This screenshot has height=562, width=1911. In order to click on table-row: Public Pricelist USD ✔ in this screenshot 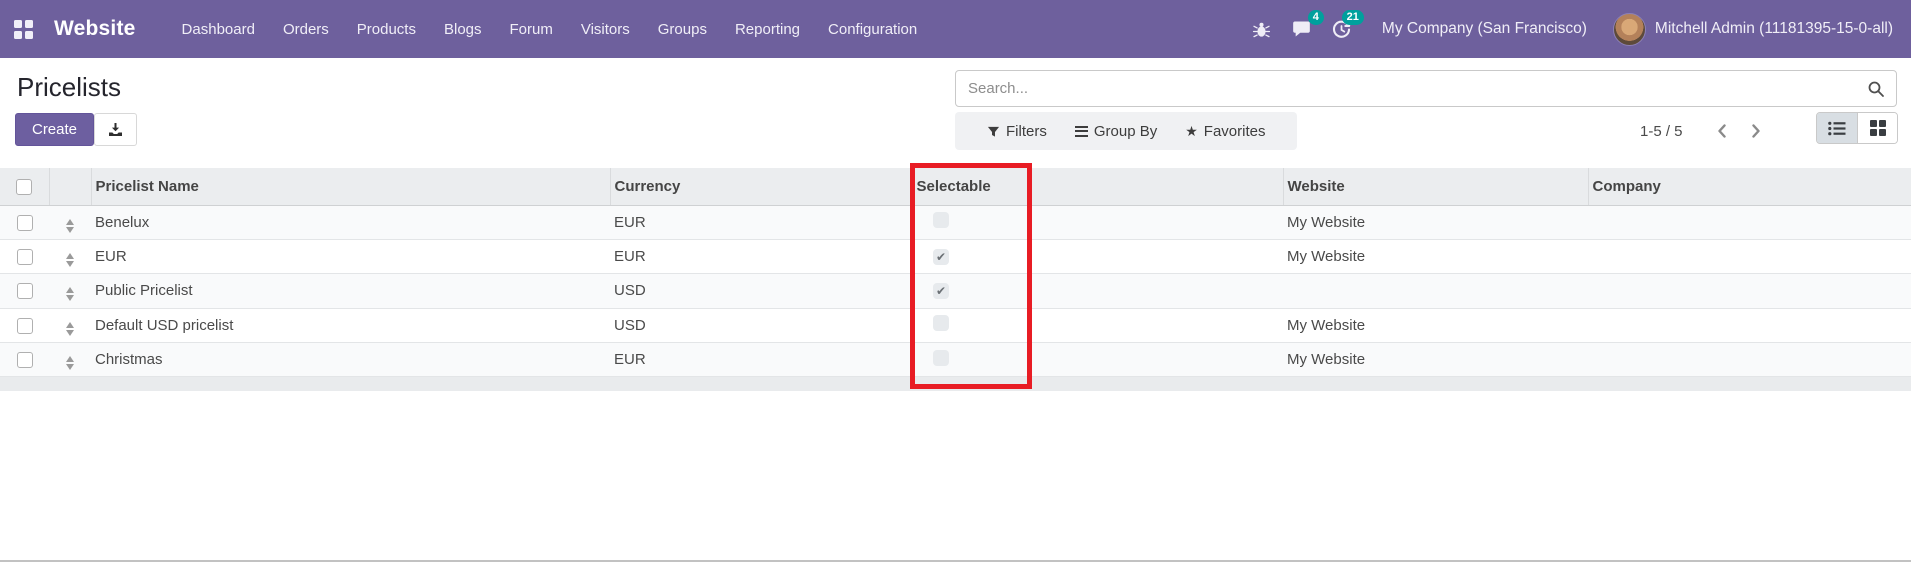, I will do `click(955, 291)`.